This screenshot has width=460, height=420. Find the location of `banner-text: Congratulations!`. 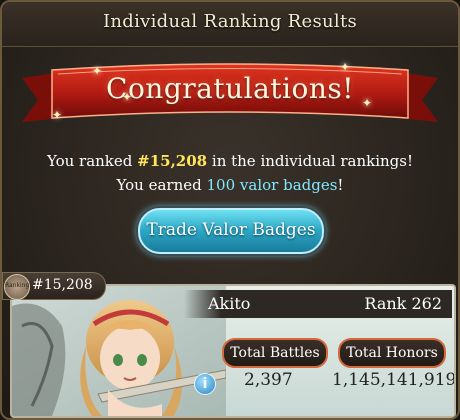

banner-text: Congratulations! is located at coordinates (230, 88).